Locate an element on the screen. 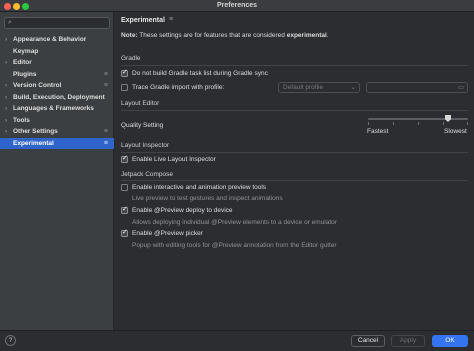  profile-combo-value: Default profile is located at coordinates (303, 87).